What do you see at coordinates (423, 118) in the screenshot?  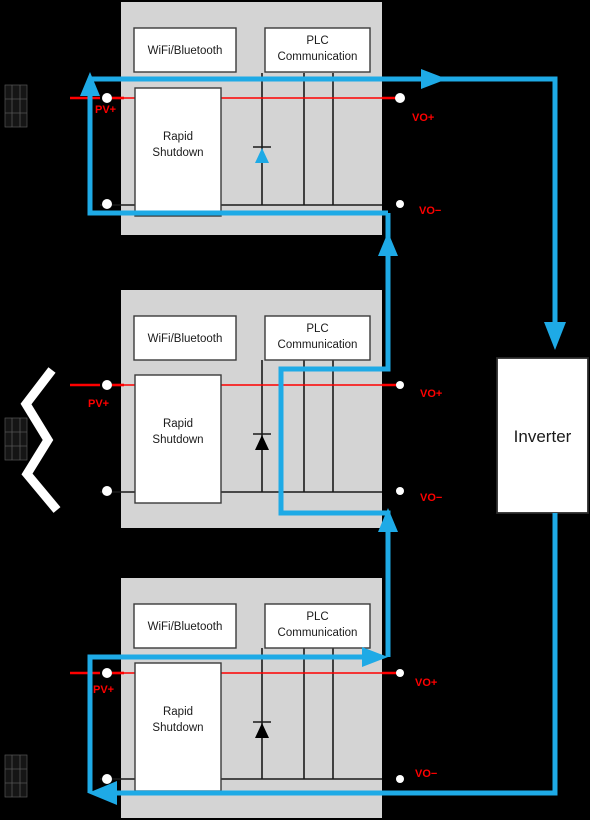 I see `vo-positive-label-top: VO+` at bounding box center [423, 118].